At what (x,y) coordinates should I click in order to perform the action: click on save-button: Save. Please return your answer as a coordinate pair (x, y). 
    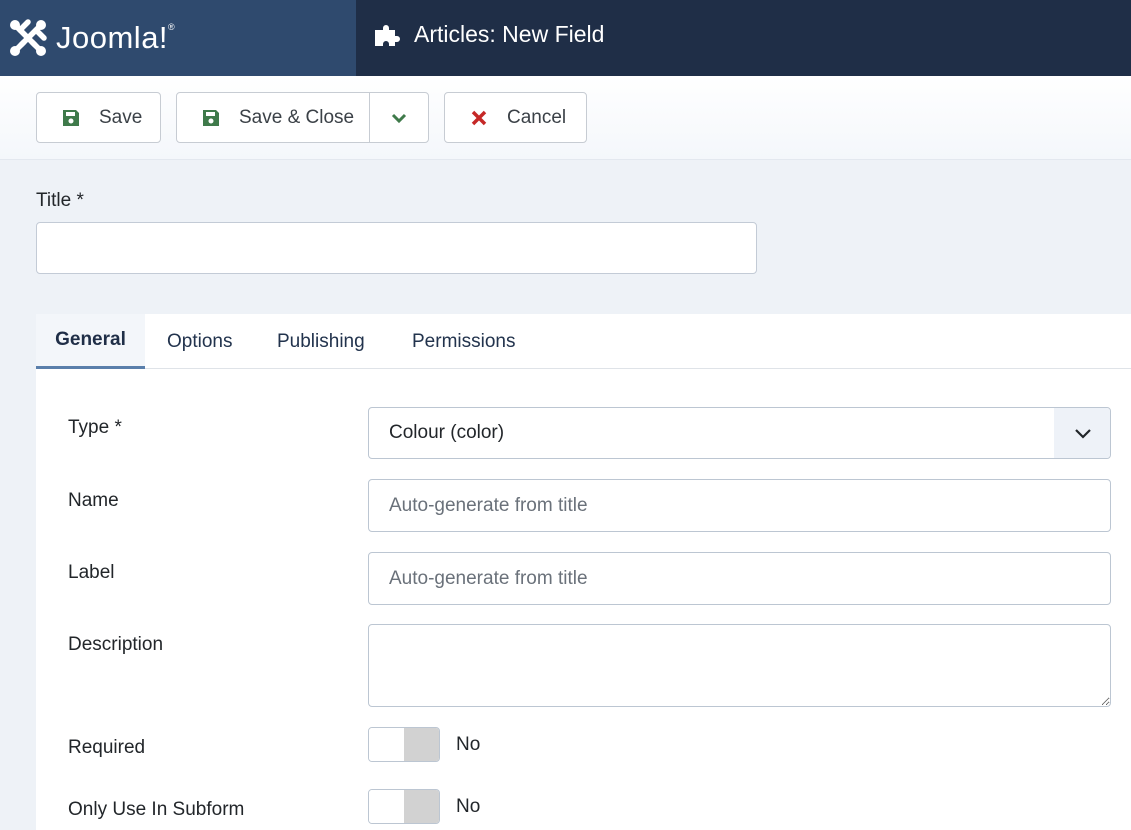
    Looking at the image, I should click on (98, 117).